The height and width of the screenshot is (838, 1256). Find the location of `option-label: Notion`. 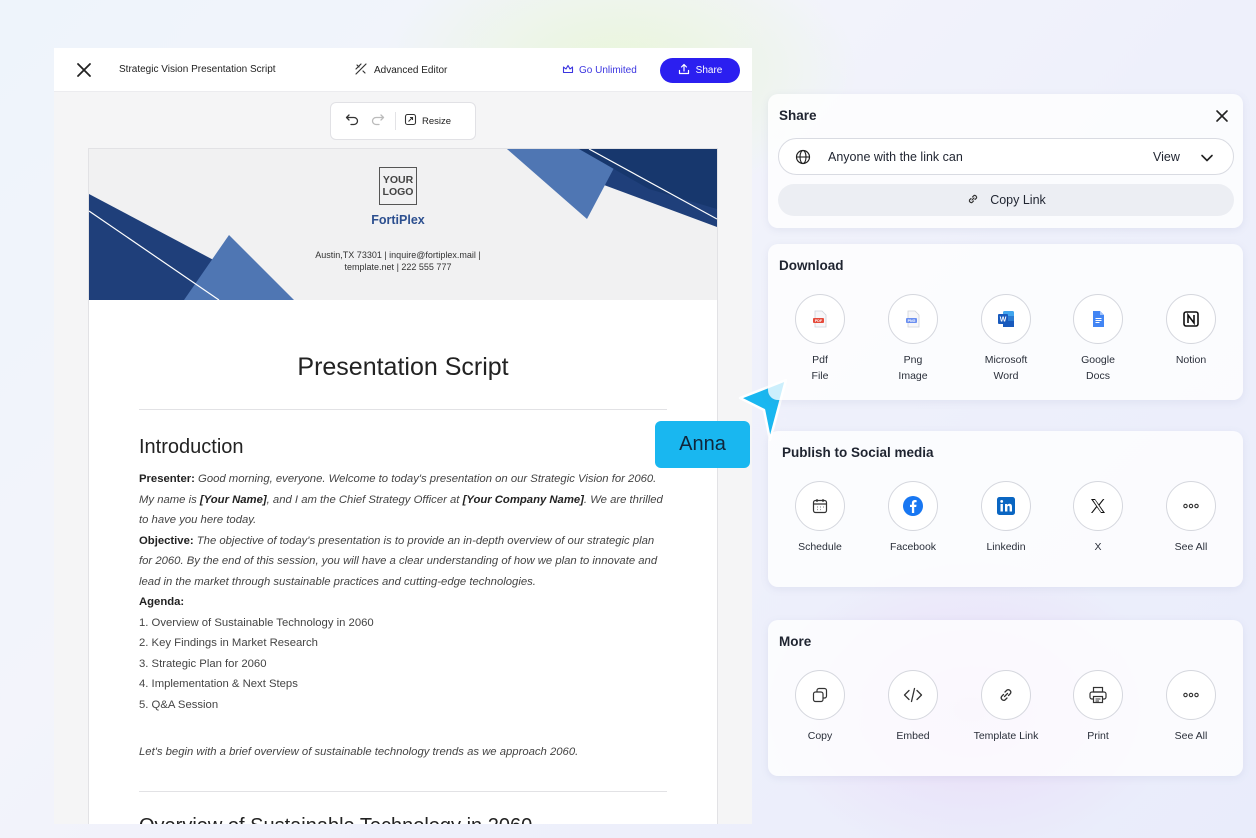

option-label: Notion is located at coordinates (1191, 360).